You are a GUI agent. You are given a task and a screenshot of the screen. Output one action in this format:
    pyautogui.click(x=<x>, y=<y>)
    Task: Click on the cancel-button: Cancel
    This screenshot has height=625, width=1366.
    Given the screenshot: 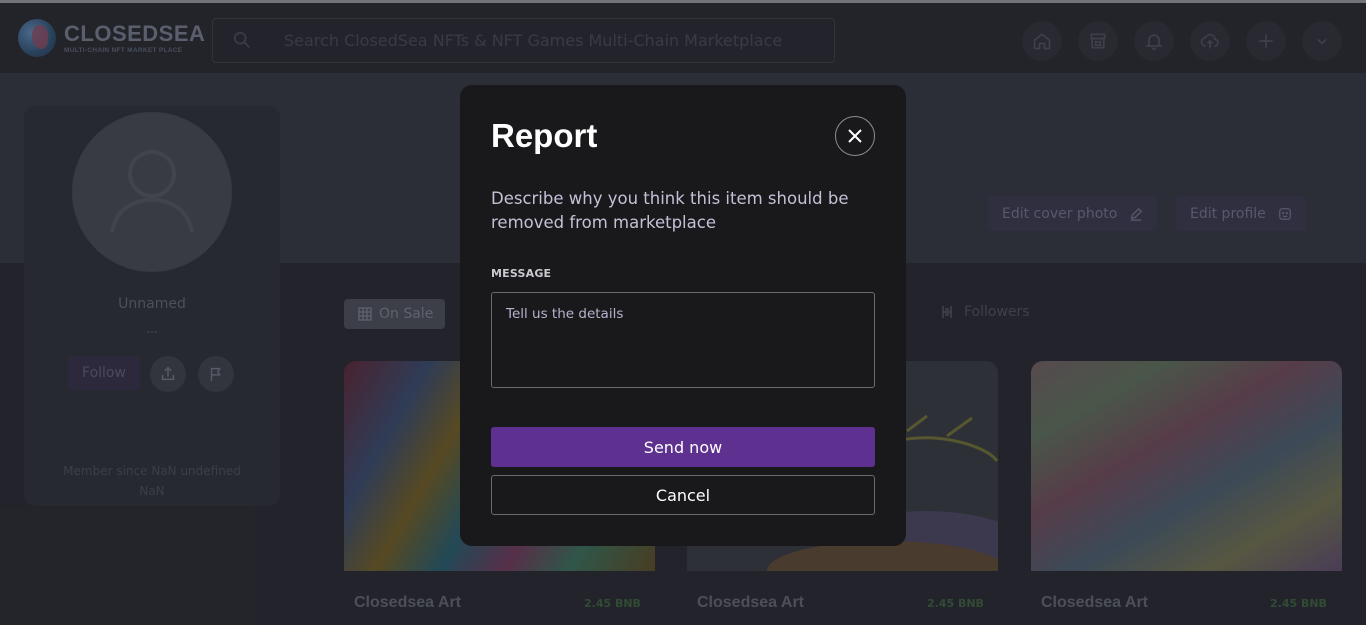 What is the action you would take?
    pyautogui.click(x=683, y=495)
    